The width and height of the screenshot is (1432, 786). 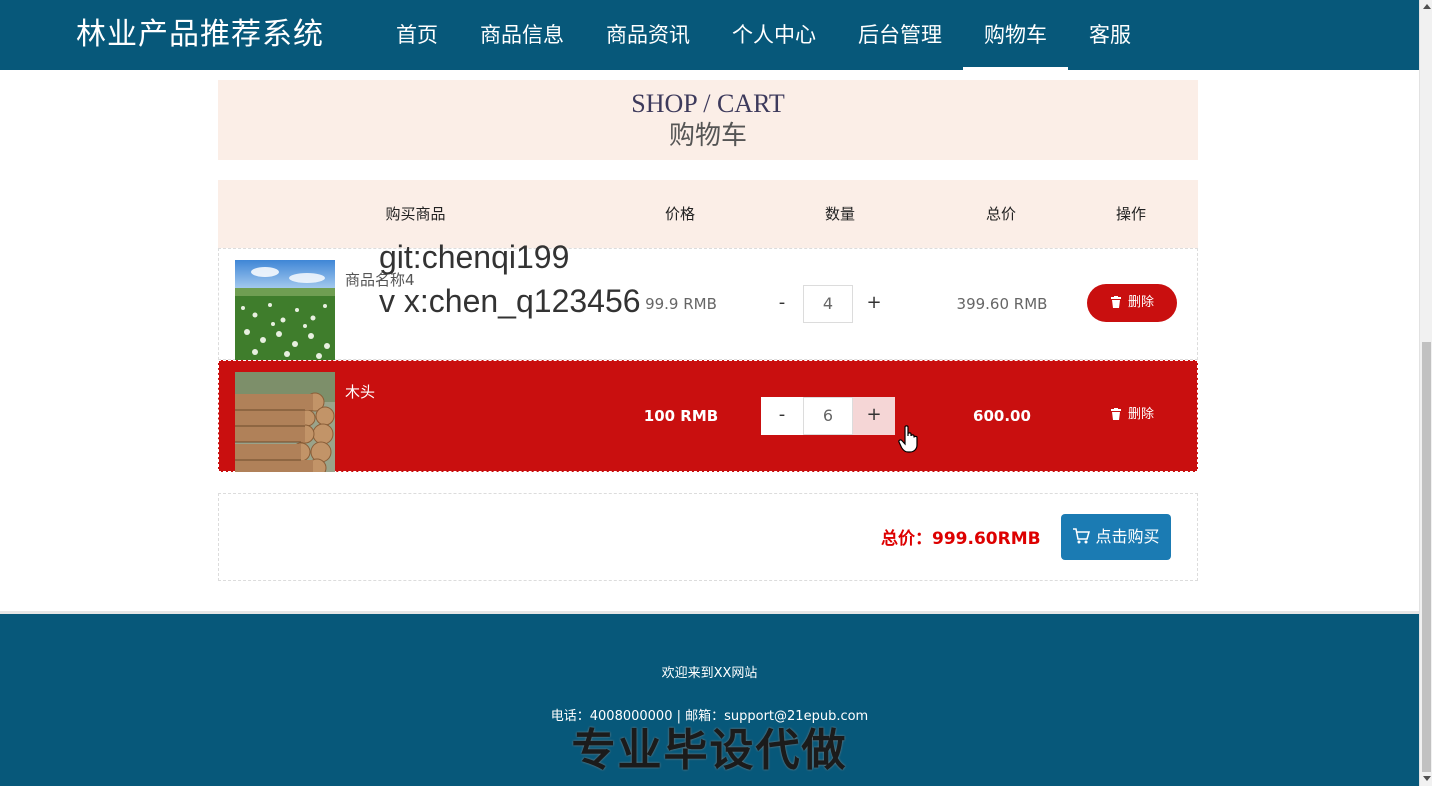 What do you see at coordinates (1426, 7) in the screenshot?
I see `scroll-up-arrow-icon` at bounding box center [1426, 7].